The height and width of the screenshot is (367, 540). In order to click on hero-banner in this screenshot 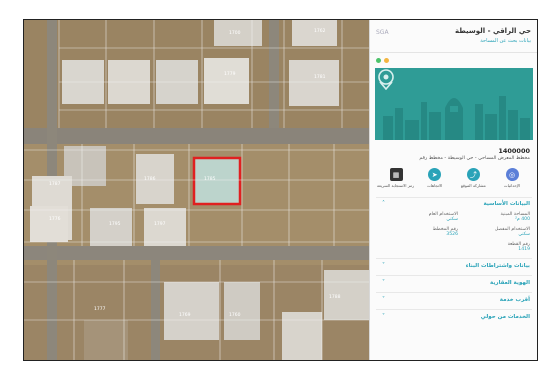, I will do `click(454, 104)`.